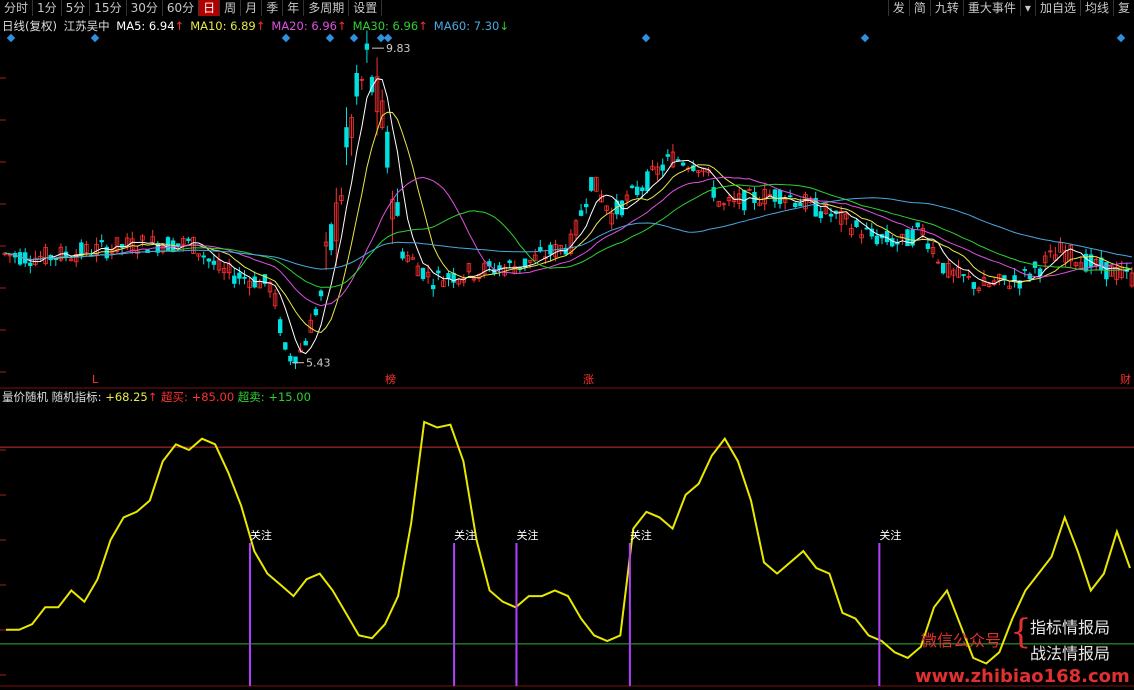  Describe the element at coordinates (1027, 8) in the screenshot. I see `toolbar-right-item-4: ▾` at that location.